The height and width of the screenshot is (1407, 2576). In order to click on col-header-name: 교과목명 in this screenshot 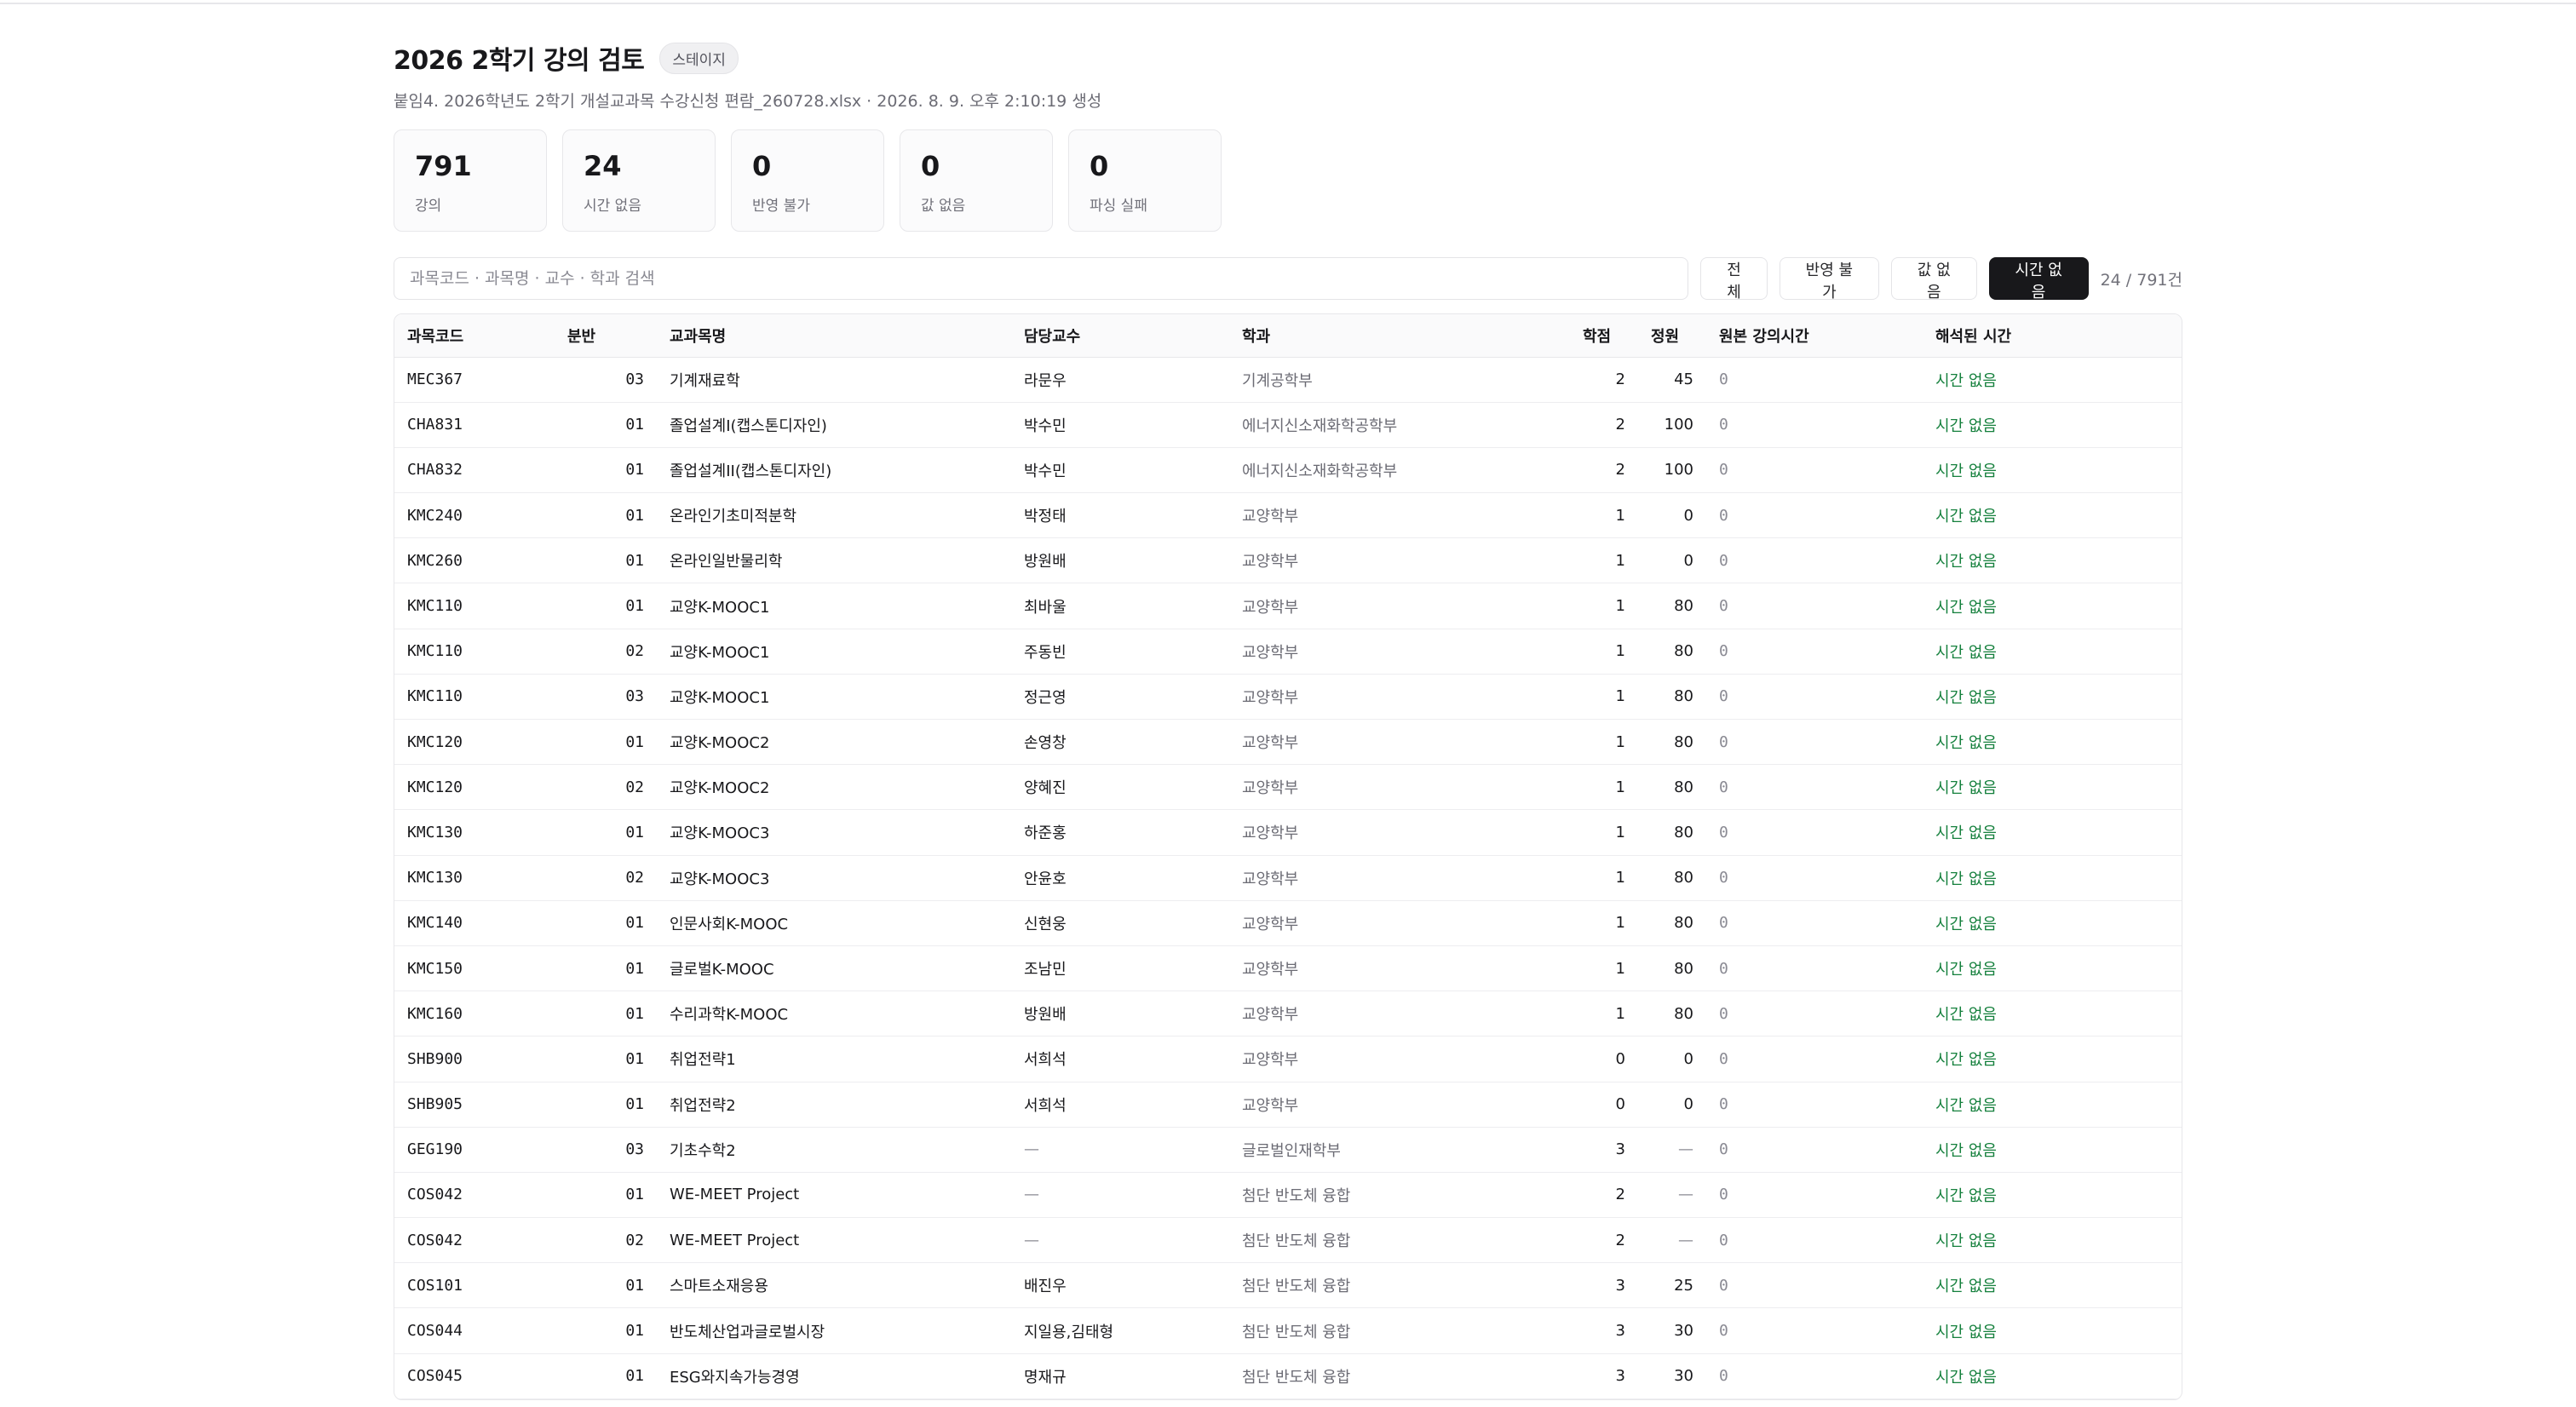, I will do `click(834, 336)`.